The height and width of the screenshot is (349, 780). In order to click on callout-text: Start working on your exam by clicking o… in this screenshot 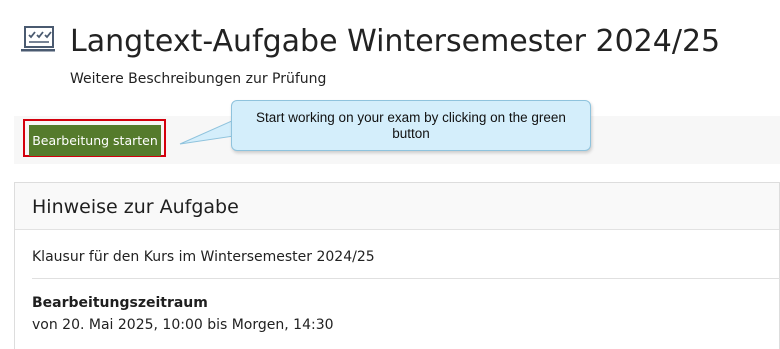, I will do `click(411, 125)`.